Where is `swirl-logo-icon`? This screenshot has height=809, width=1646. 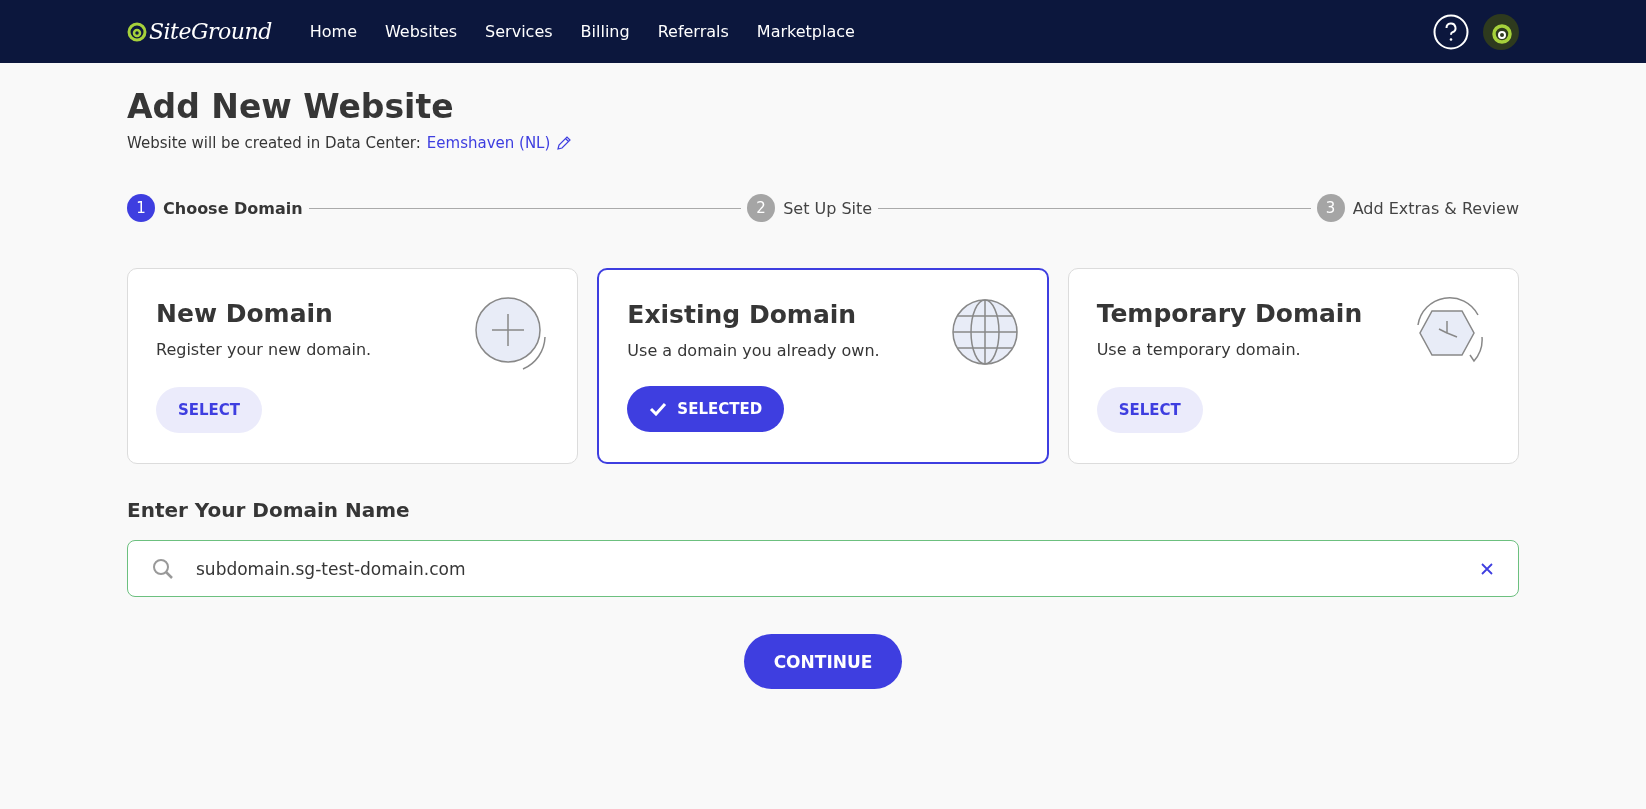 swirl-logo-icon is located at coordinates (137, 31).